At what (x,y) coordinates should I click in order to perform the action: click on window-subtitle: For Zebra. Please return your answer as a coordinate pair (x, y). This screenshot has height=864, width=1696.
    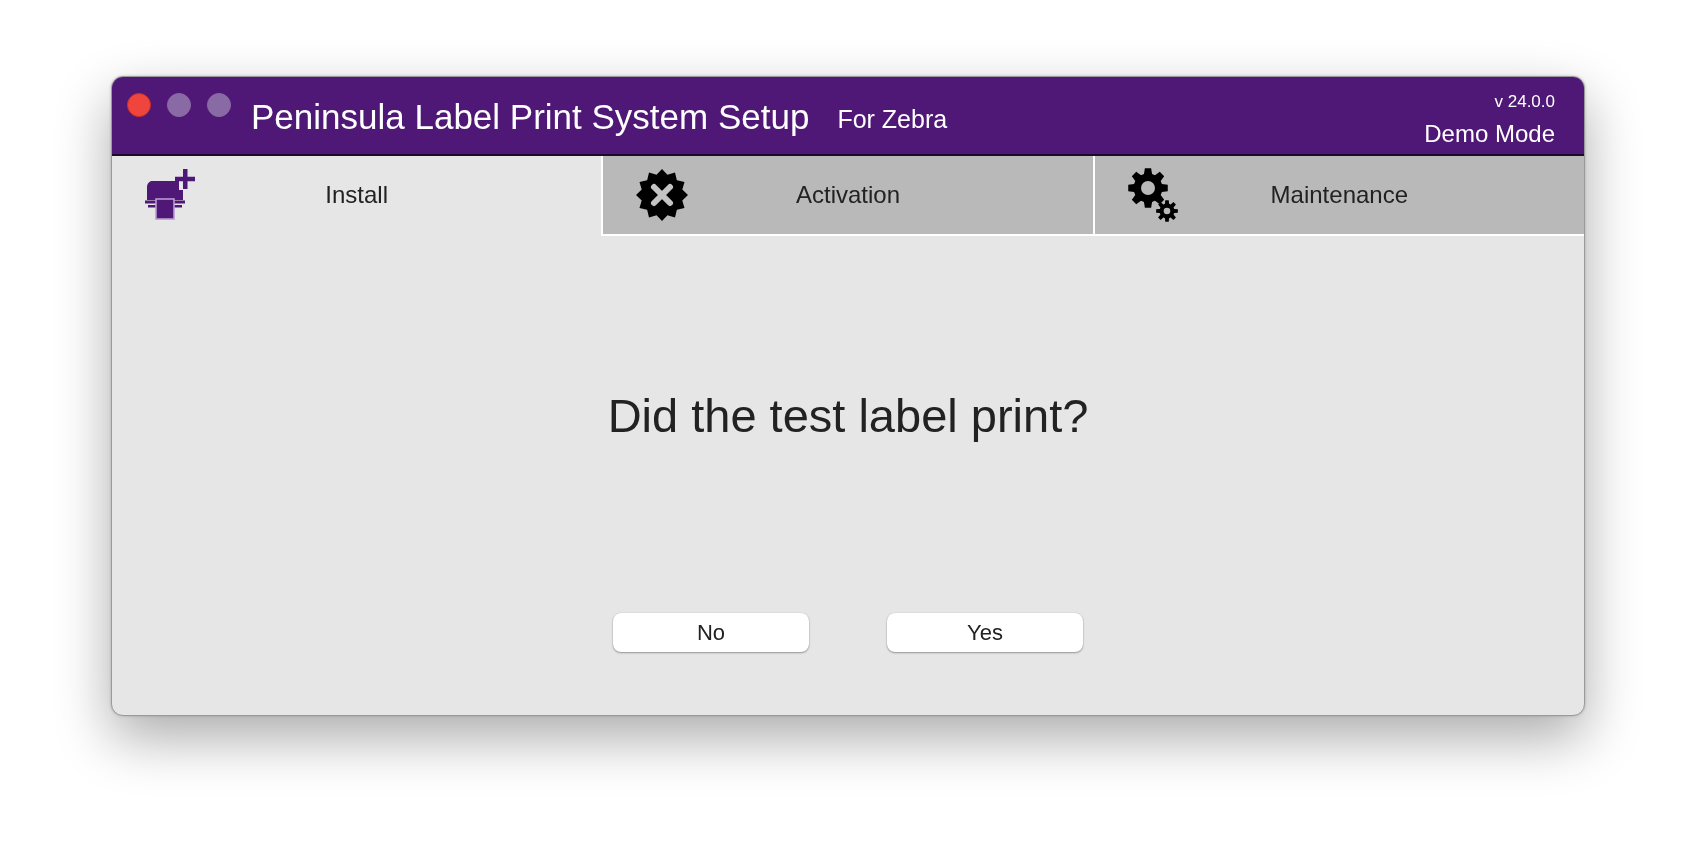
    Looking at the image, I should click on (892, 119).